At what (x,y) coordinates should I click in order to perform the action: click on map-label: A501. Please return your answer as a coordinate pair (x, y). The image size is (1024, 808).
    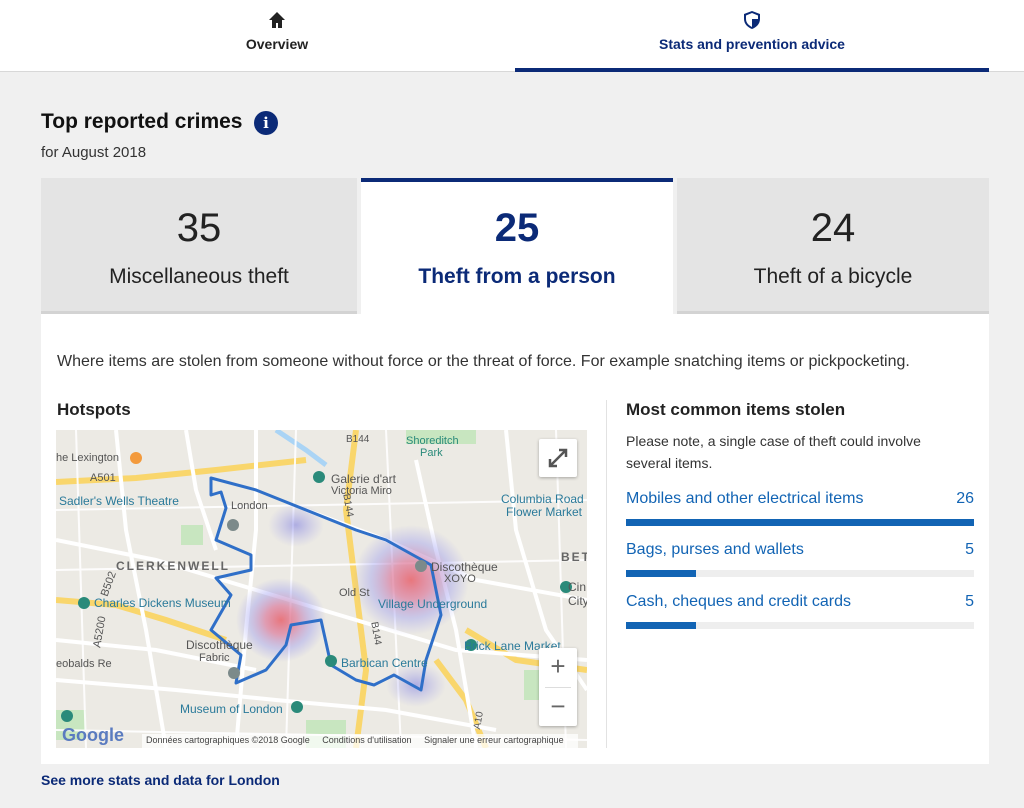
    Looking at the image, I should click on (103, 478).